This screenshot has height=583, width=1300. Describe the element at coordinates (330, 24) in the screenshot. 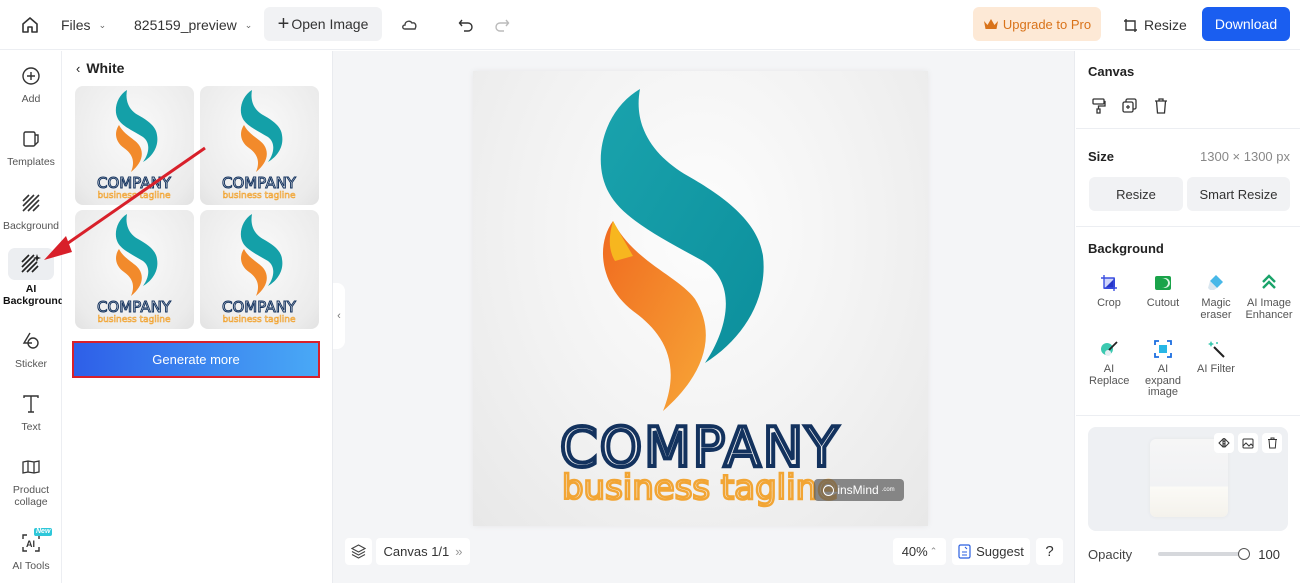

I see `open-image-label: Open Image` at that location.